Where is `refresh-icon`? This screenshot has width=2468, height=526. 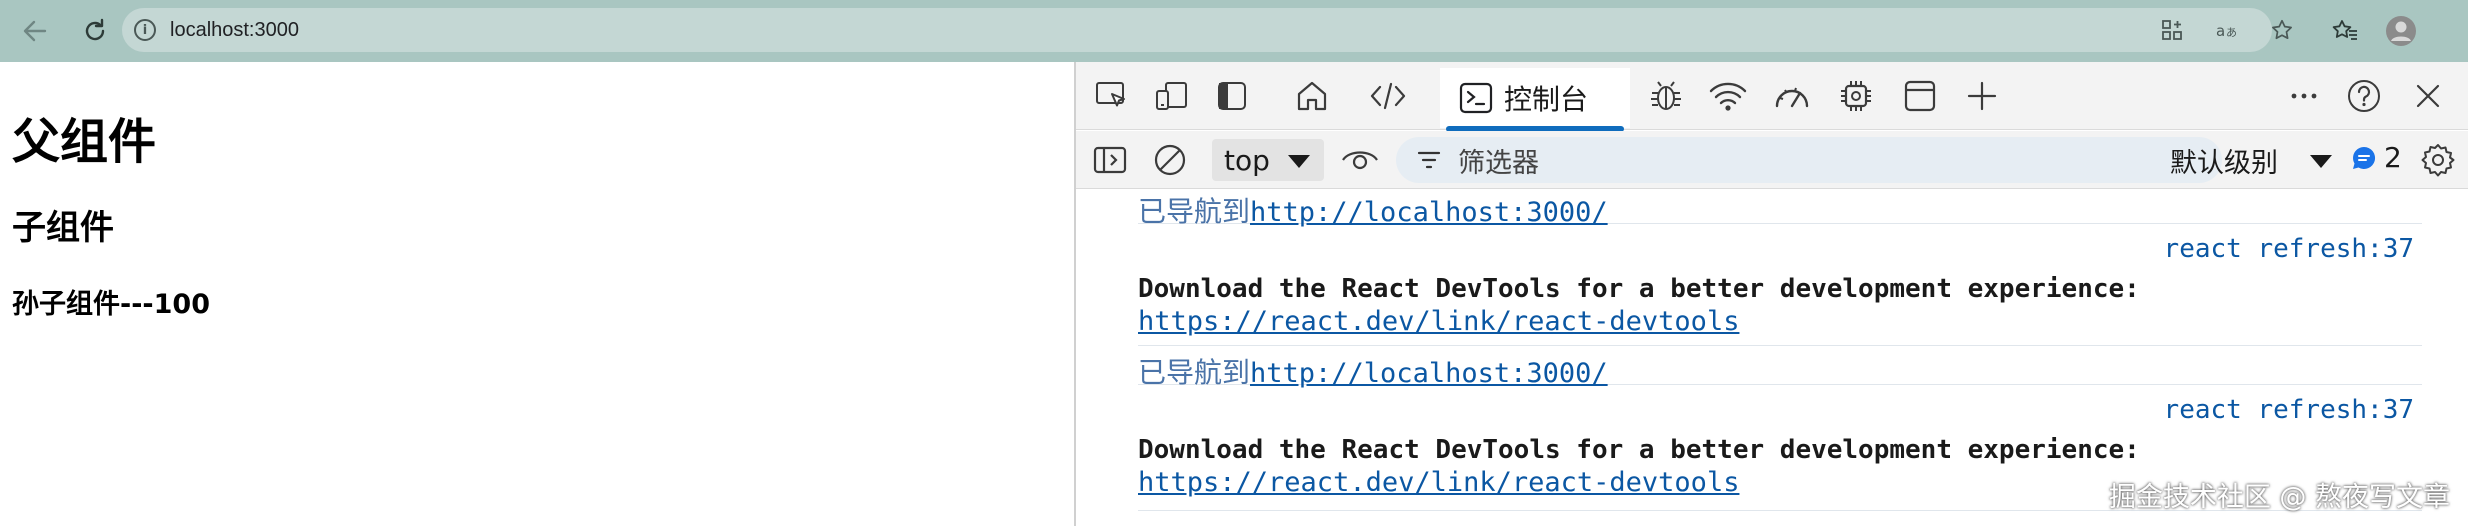 refresh-icon is located at coordinates (95, 29).